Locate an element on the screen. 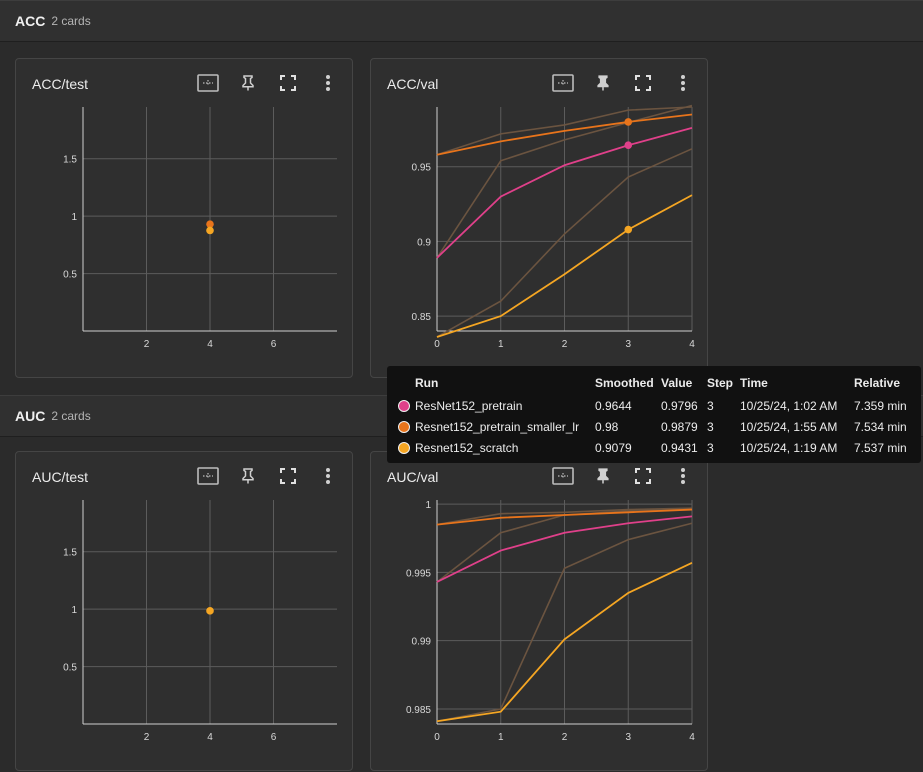 Image resolution: width=923 pixels, height=772 pixels. tooltip-smoothed: 0.9079 is located at coordinates (613, 448).